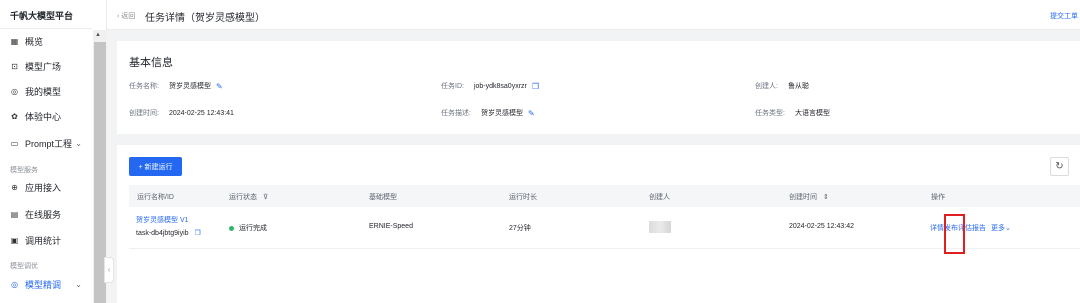 The image size is (1080, 303). I want to click on chevron-left-icon: ‹, so click(109, 270).